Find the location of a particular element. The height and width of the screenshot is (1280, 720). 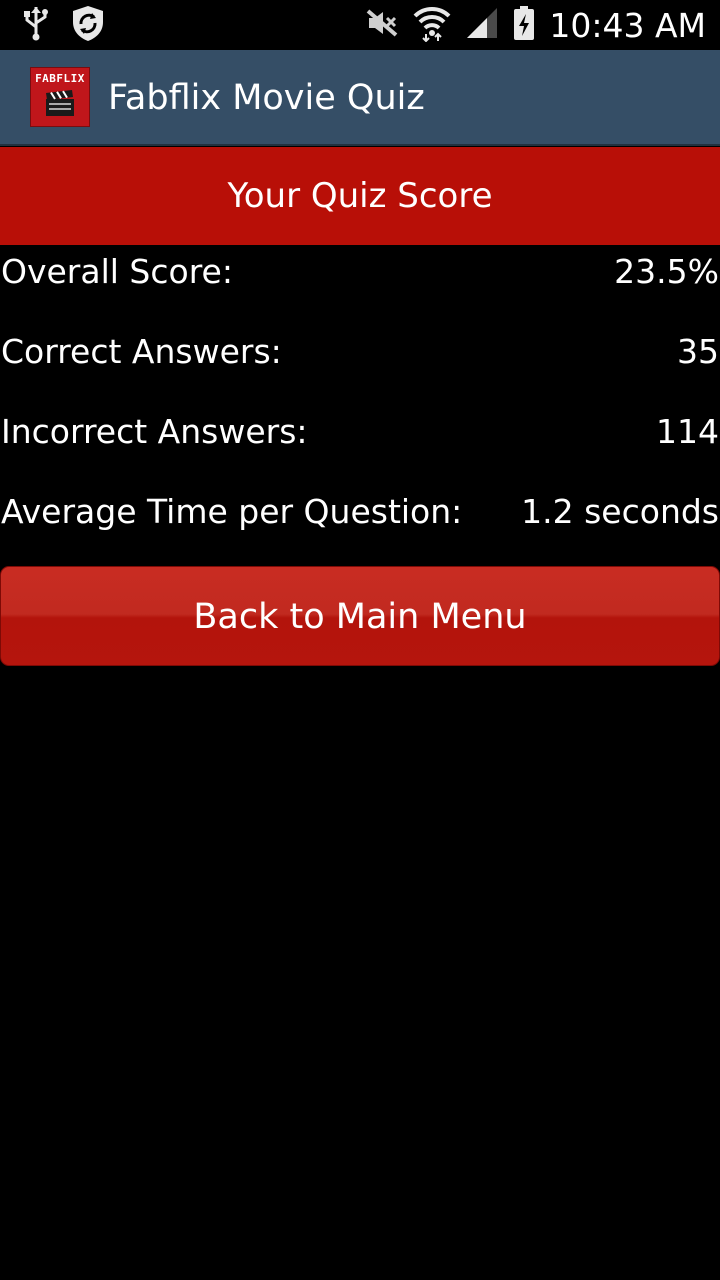

wifi-icon is located at coordinates (432, 25).